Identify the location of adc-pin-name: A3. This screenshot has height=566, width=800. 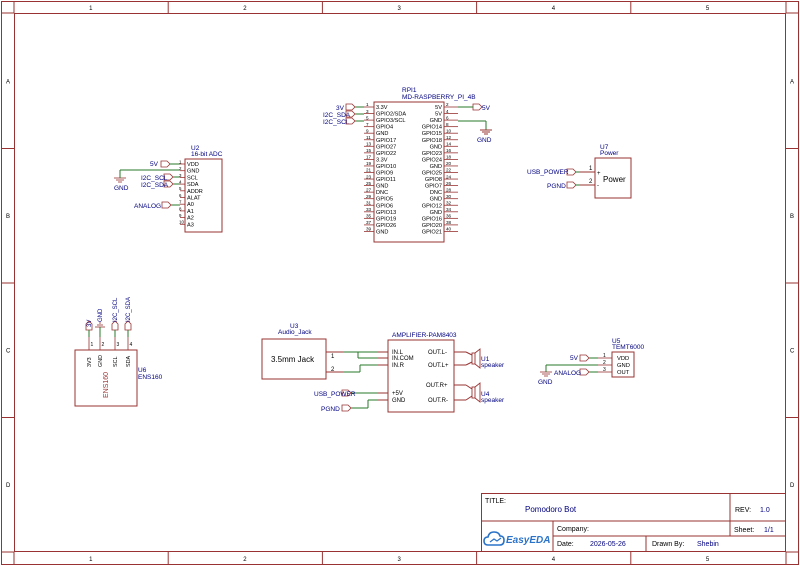
(190, 225).